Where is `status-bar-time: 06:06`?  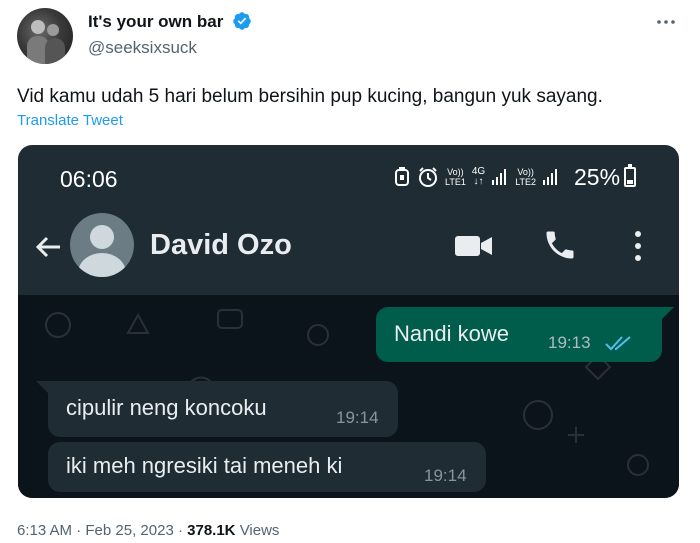 status-bar-time: 06:06 is located at coordinates (89, 179).